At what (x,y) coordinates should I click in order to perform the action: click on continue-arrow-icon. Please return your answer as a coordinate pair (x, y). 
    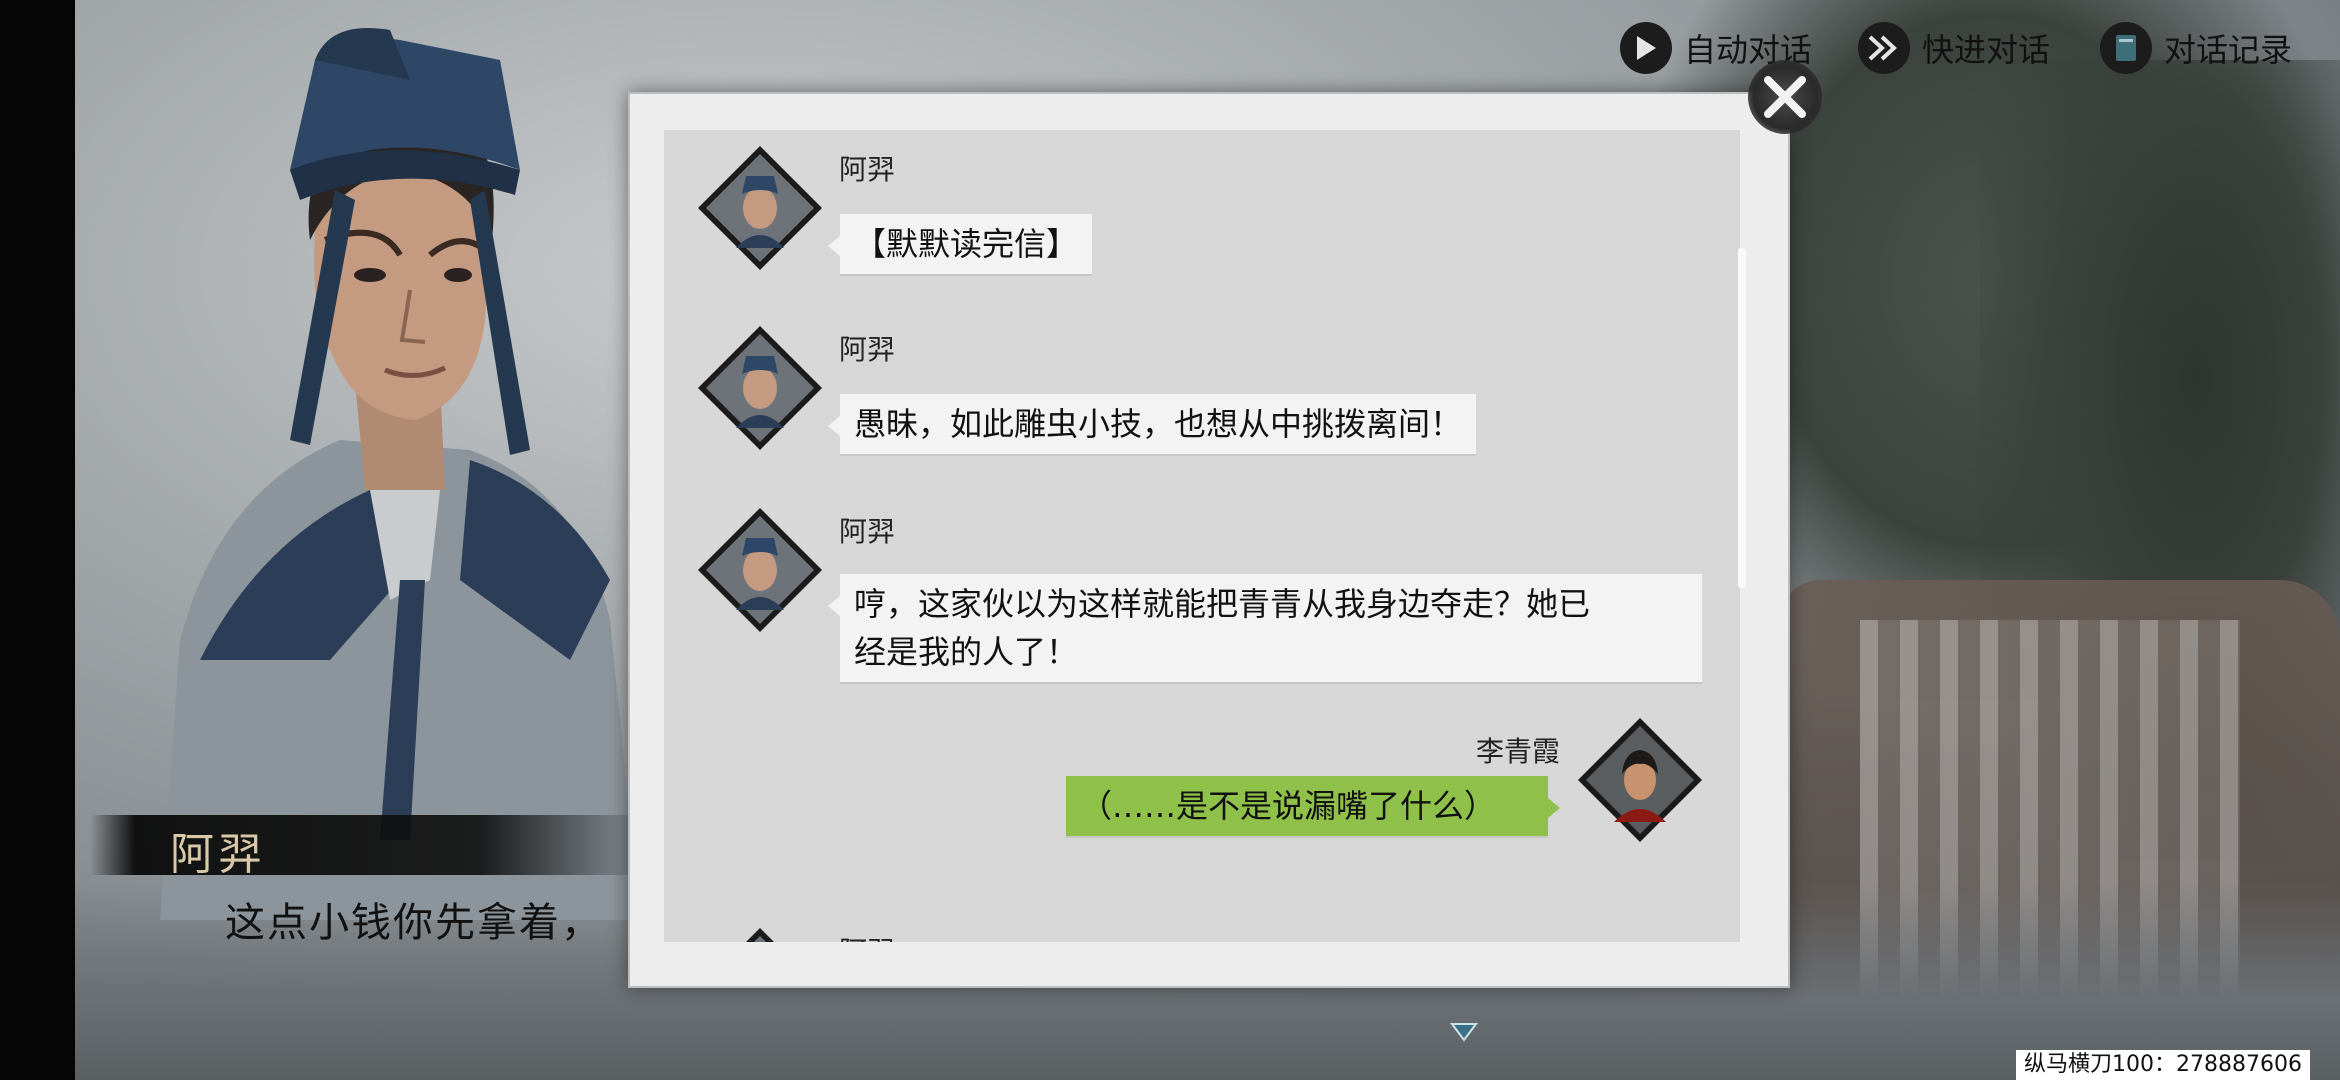
    Looking at the image, I should click on (1464, 1032).